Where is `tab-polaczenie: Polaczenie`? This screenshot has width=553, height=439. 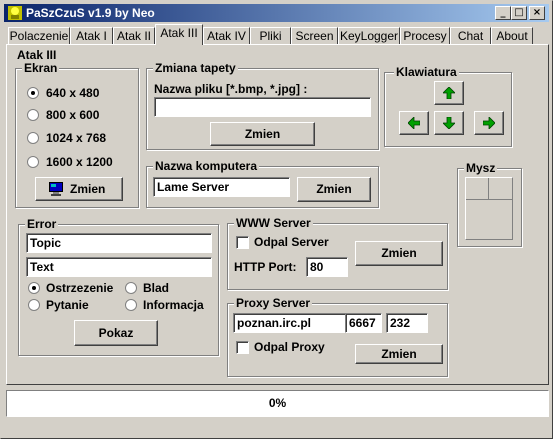
tab-polaczenie: Polaczenie is located at coordinates (39, 35).